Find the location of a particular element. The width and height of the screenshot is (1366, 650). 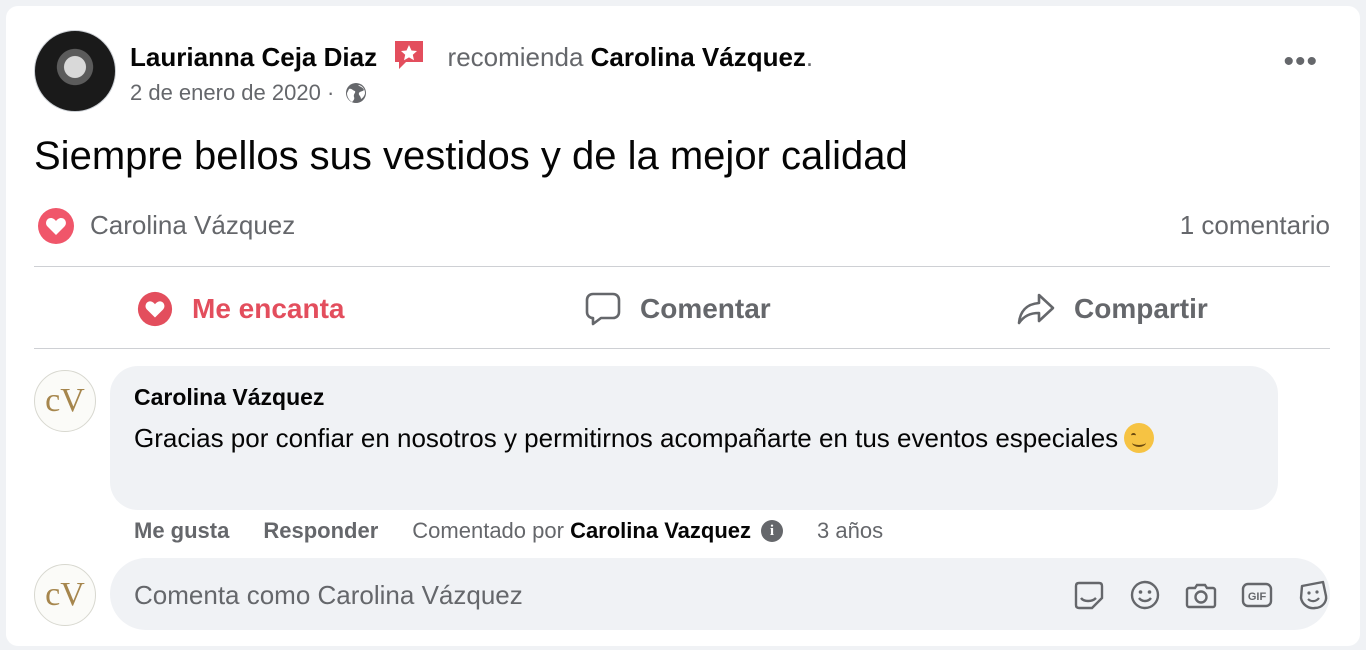

comment-button-label: Comentar is located at coordinates (705, 308).